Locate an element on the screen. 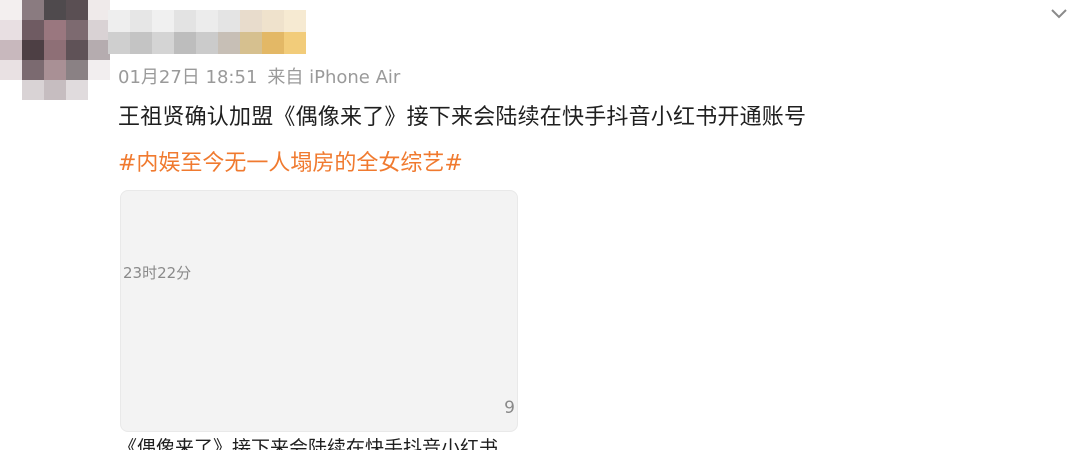 The width and height of the screenshot is (1080, 450). post-source: 来自 iPhone Air is located at coordinates (334, 77).